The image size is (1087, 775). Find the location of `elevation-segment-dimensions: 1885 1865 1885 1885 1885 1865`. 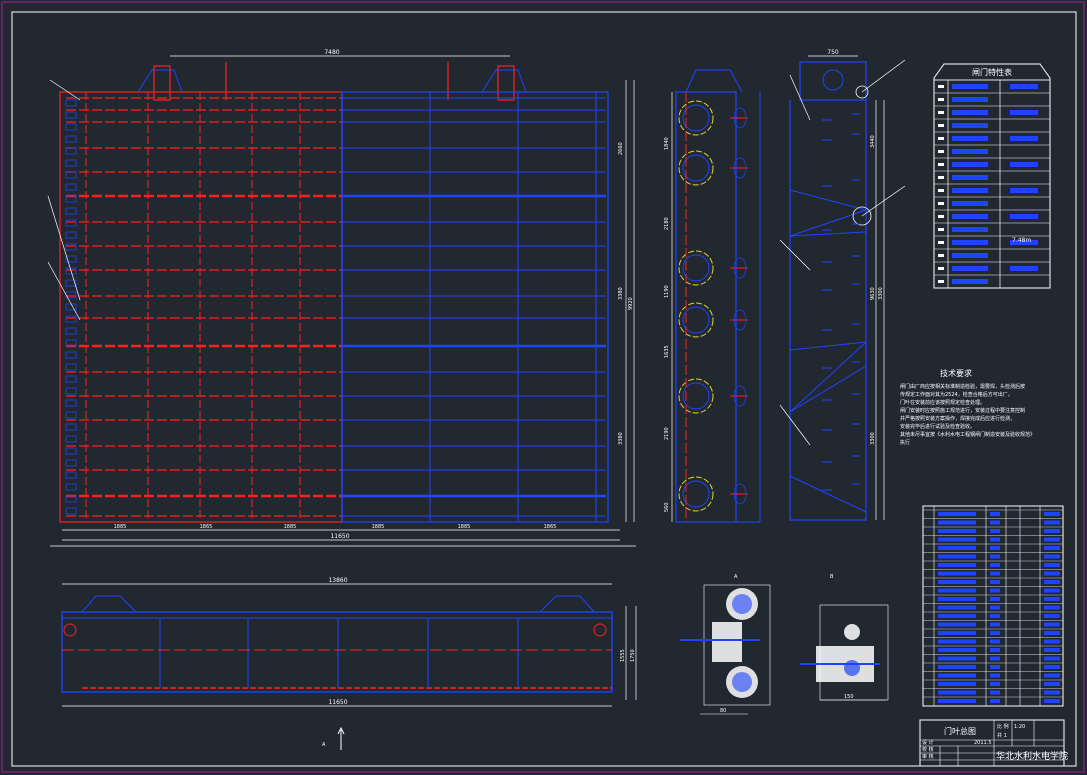

elevation-segment-dimensions: 1885 1865 1885 1885 1885 1865 is located at coordinates (335, 527).